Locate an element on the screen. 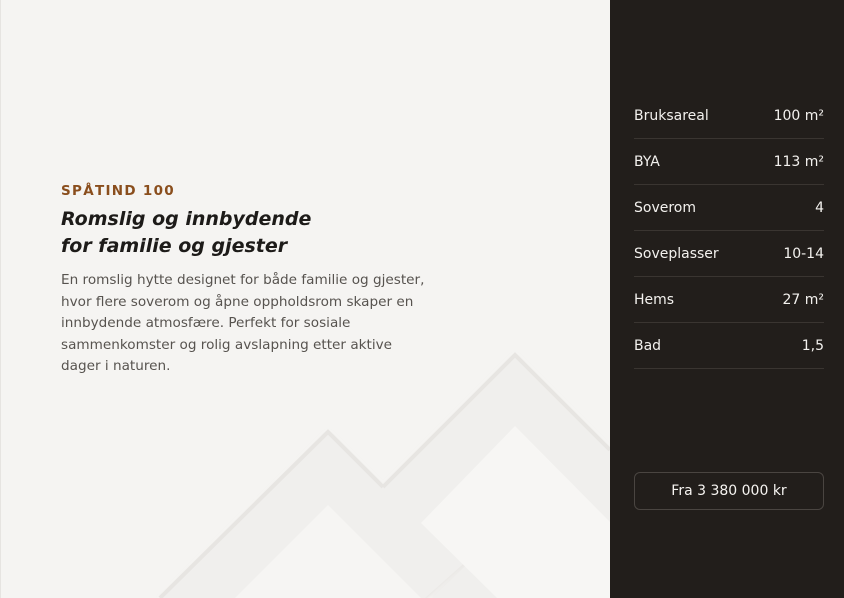 The width and height of the screenshot is (844, 598). spec-value: 27 m² is located at coordinates (803, 299).